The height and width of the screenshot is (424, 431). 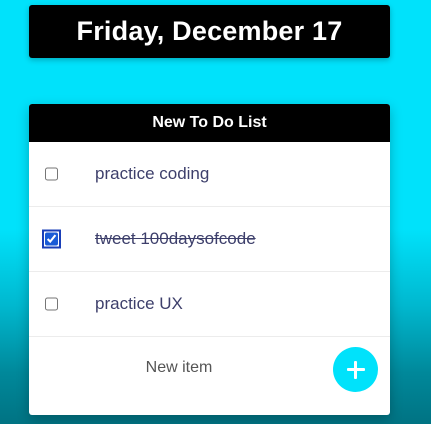 I want to click on item-label: practice coding, so click(x=152, y=173).